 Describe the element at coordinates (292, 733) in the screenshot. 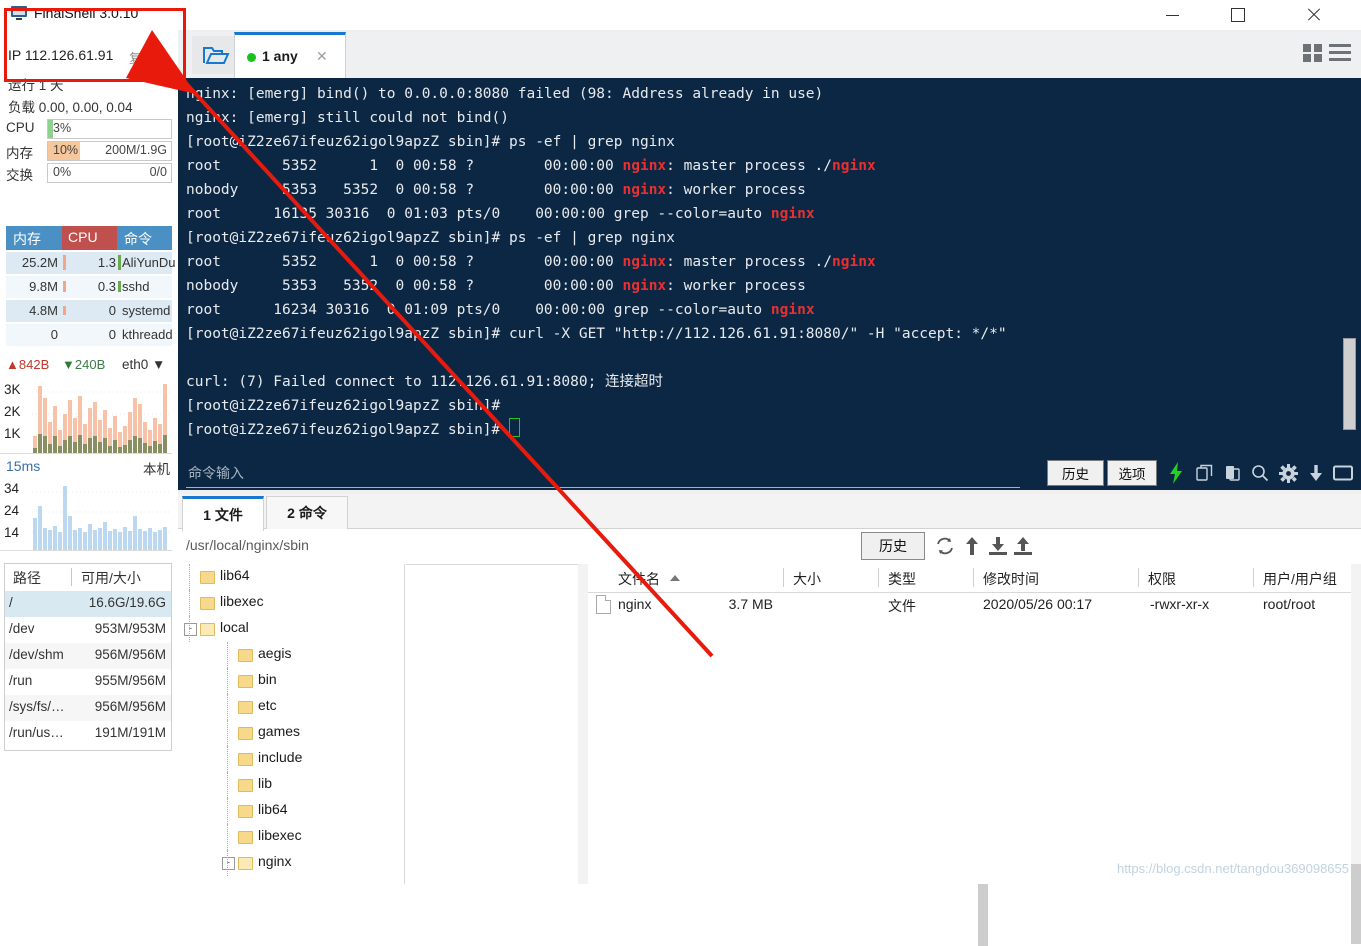

I see `tree-item: games` at that location.